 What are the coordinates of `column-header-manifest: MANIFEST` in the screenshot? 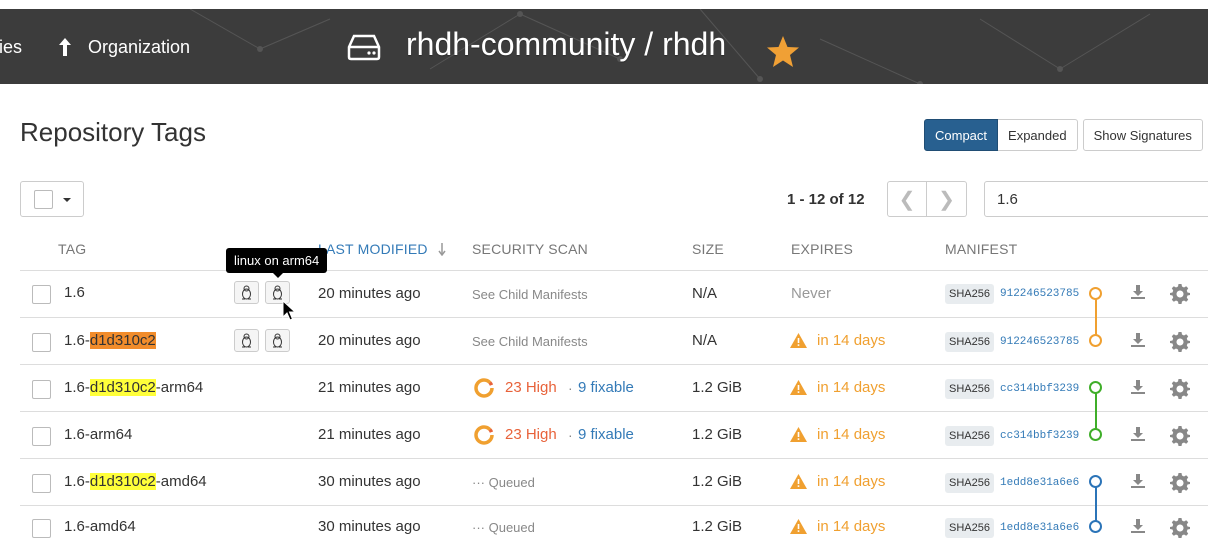 It's located at (981, 249).